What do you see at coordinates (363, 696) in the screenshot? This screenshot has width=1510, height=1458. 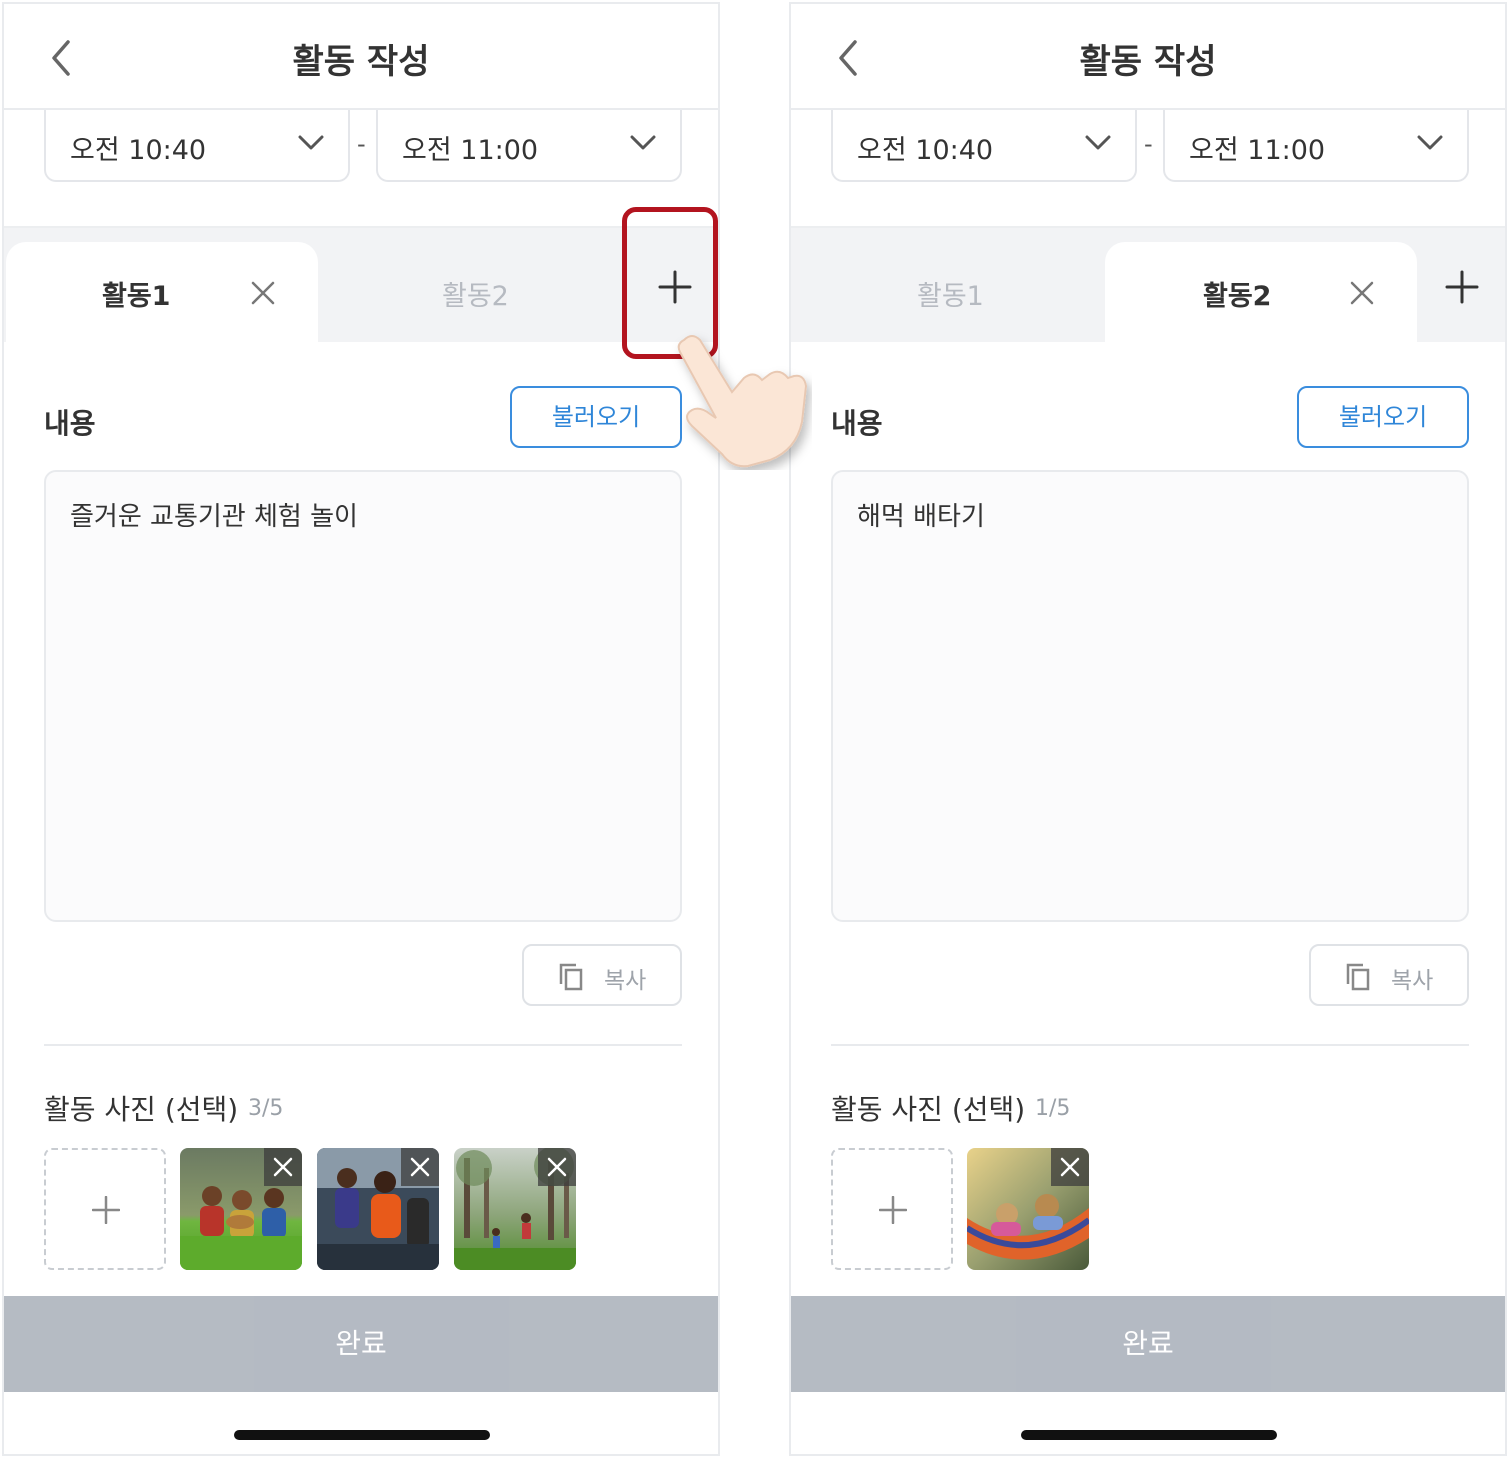 I see `content-textarea: 즐거운 교통기관 체험 놀이` at bounding box center [363, 696].